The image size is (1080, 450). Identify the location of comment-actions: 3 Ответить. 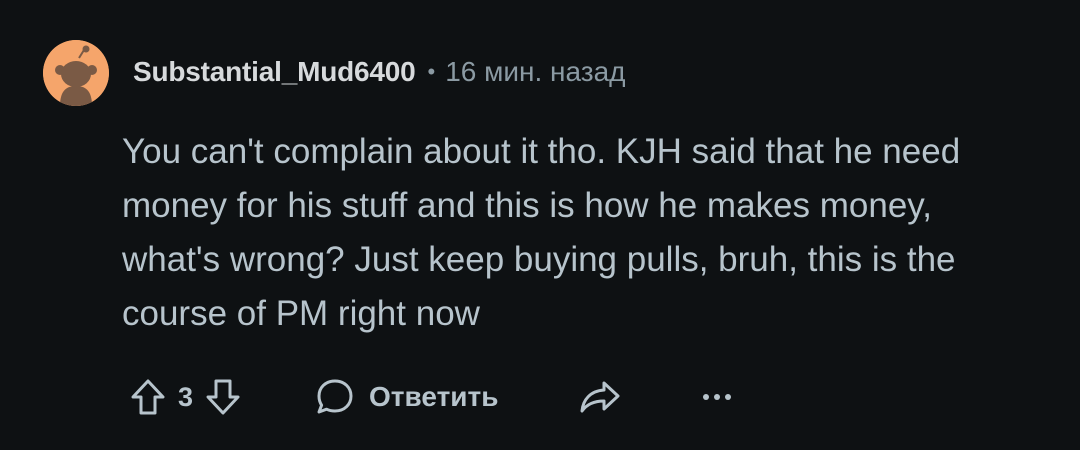
(431, 397).